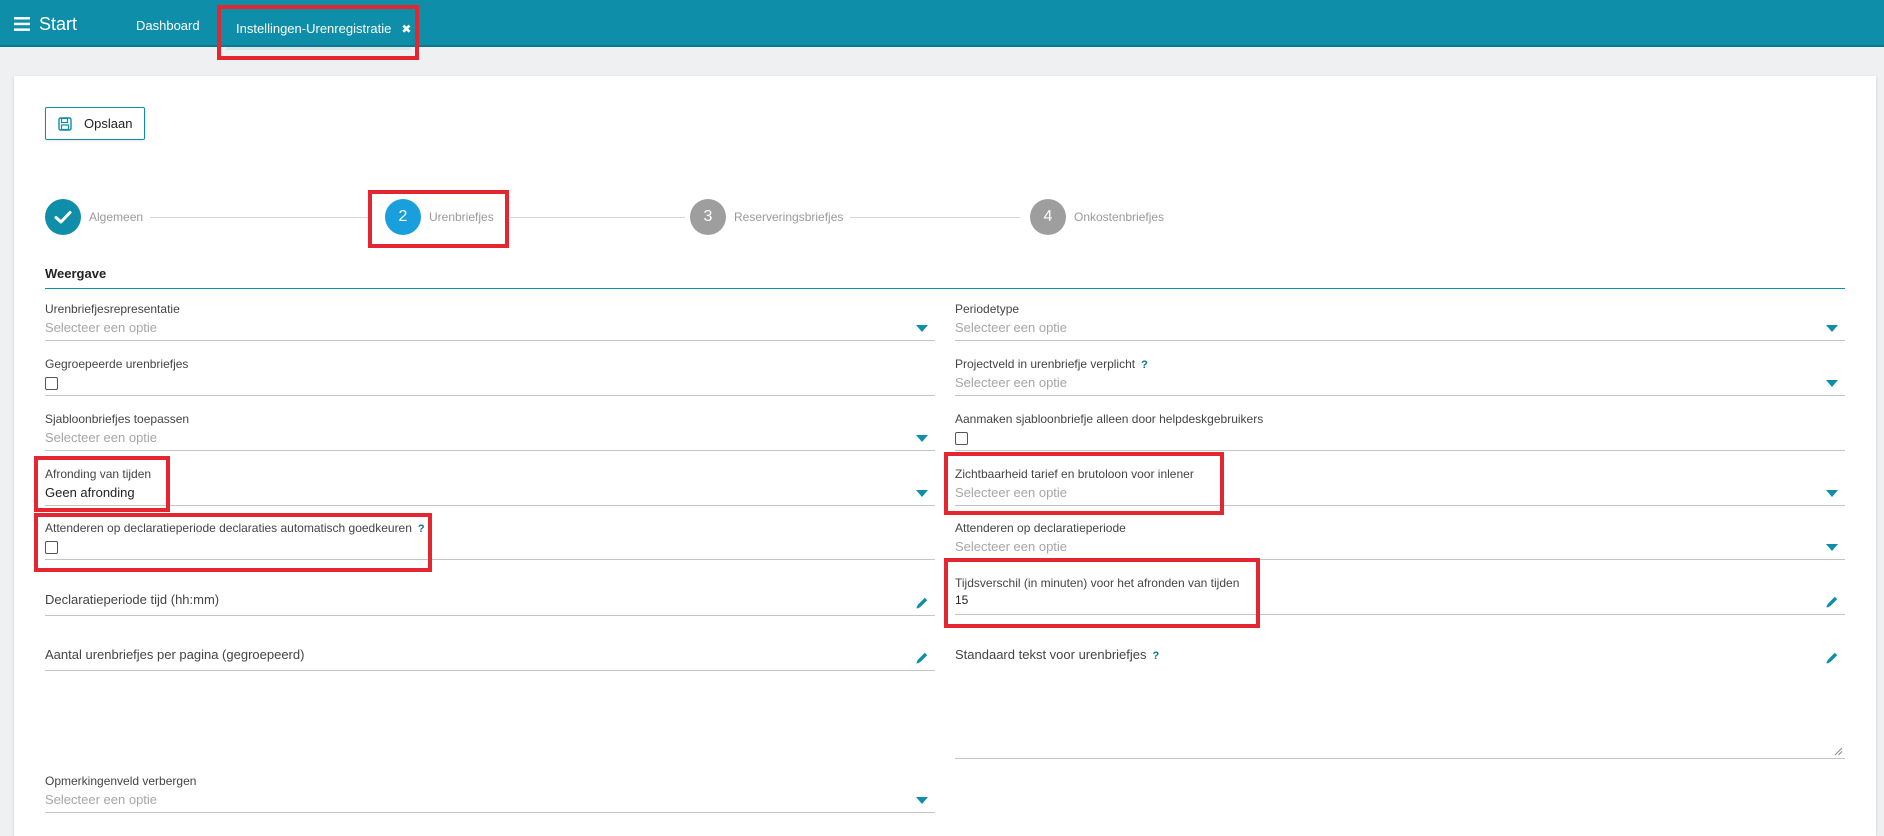 The width and height of the screenshot is (1884, 836). Describe the element at coordinates (490, 377) in the screenshot. I see `field-gegroepeerde-urenbriefjes: Gegroepeerde urenbriefjes` at that location.